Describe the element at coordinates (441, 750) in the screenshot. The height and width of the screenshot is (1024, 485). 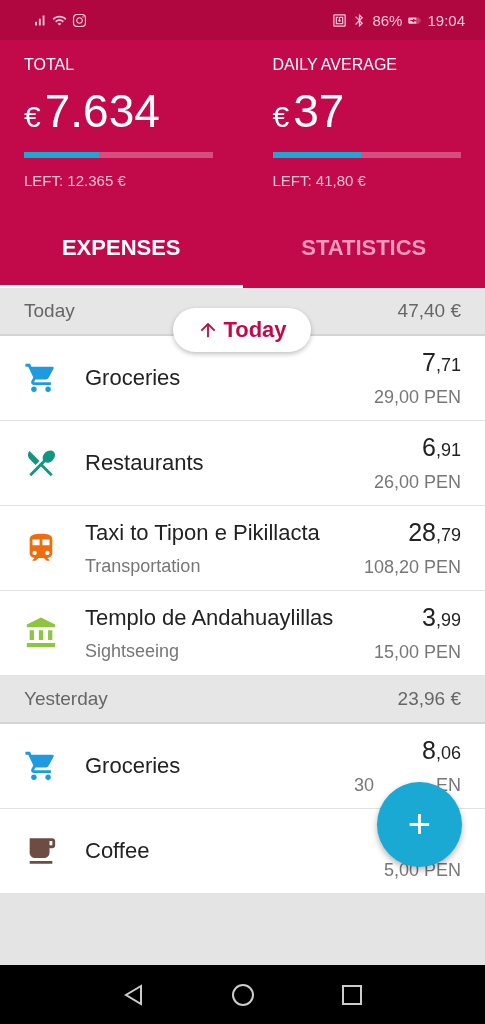
I see `expense-amount: 8,06` at that location.